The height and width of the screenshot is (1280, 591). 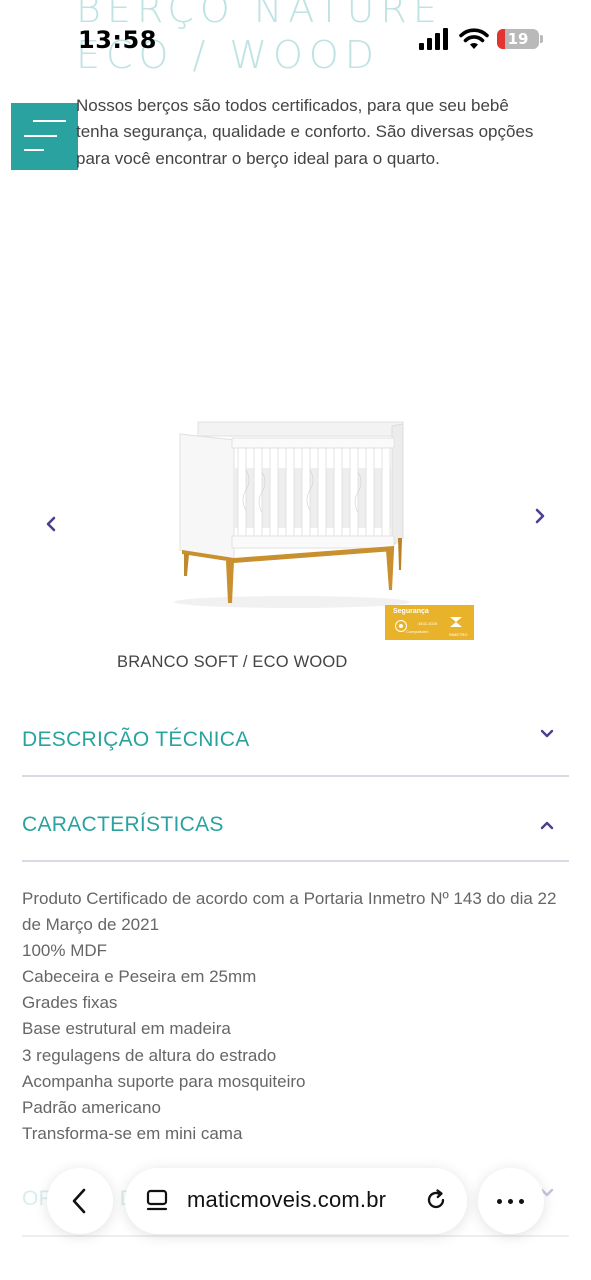 I want to click on more-dots-icon, so click(x=499, y=1201).